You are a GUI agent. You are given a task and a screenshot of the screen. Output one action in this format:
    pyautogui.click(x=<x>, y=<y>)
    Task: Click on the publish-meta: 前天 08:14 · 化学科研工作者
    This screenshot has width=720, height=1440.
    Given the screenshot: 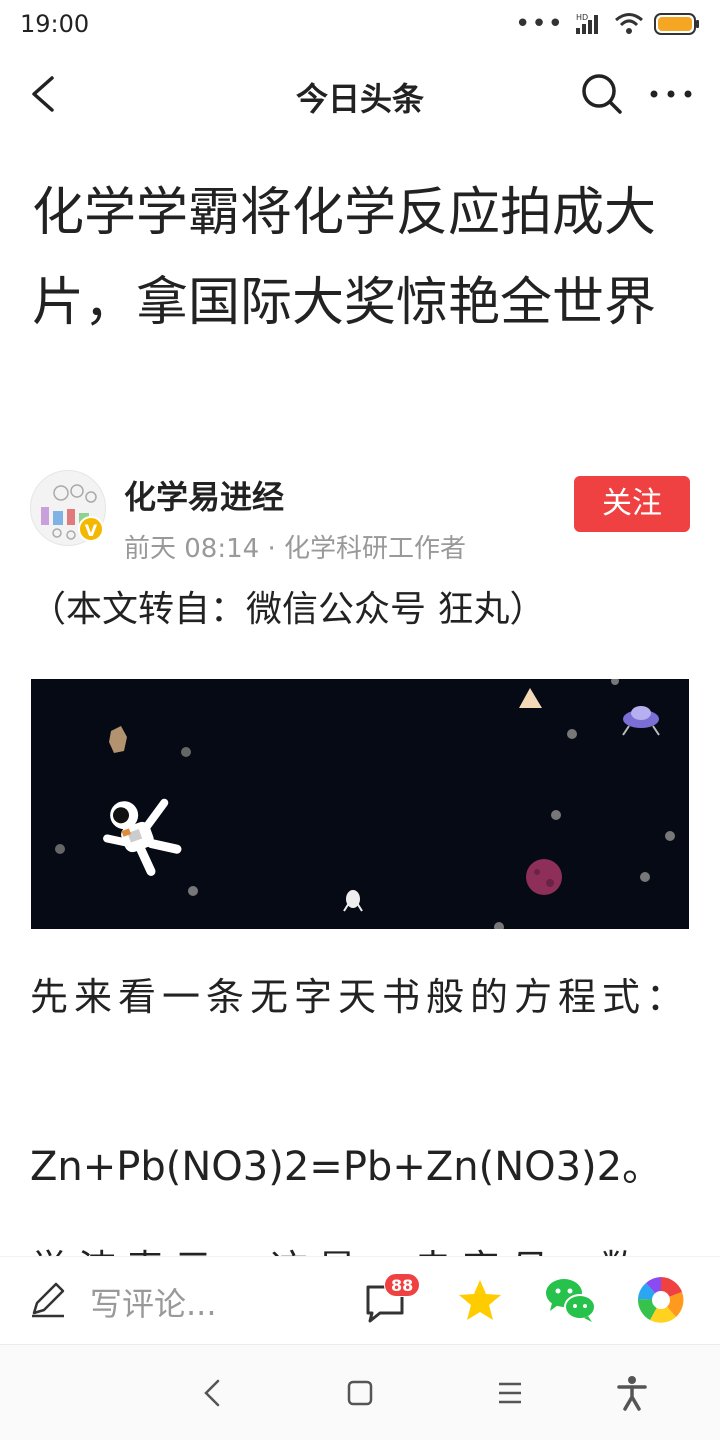 What is the action you would take?
    pyautogui.click(x=295, y=549)
    